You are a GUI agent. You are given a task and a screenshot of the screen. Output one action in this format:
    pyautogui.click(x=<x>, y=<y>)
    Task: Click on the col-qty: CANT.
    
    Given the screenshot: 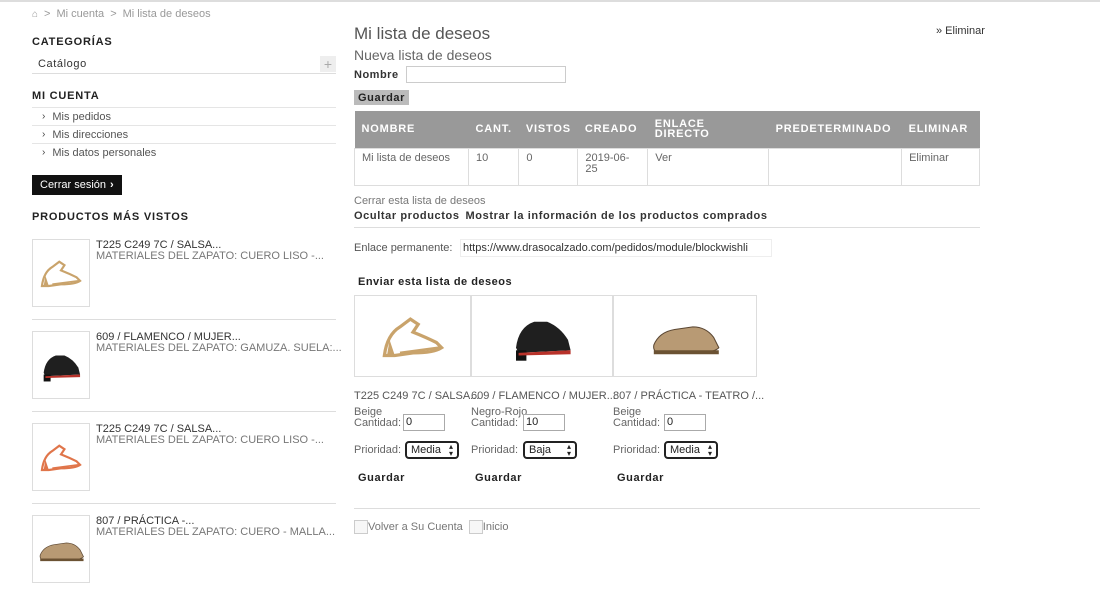 What is the action you would take?
    pyautogui.click(x=493, y=129)
    